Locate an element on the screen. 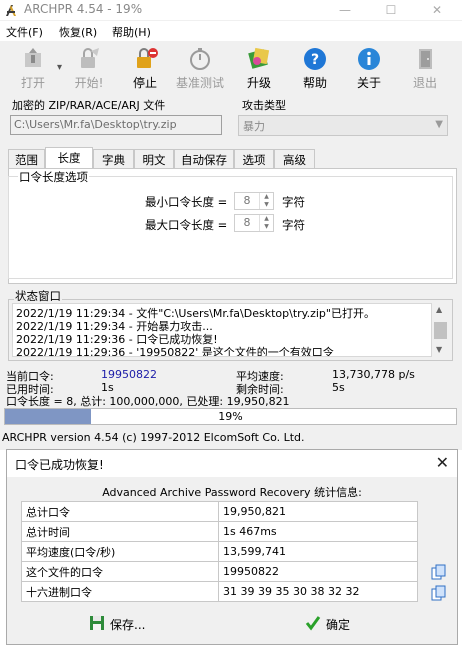  log-scrollbar: ▲ ▼ is located at coordinates (440, 330).